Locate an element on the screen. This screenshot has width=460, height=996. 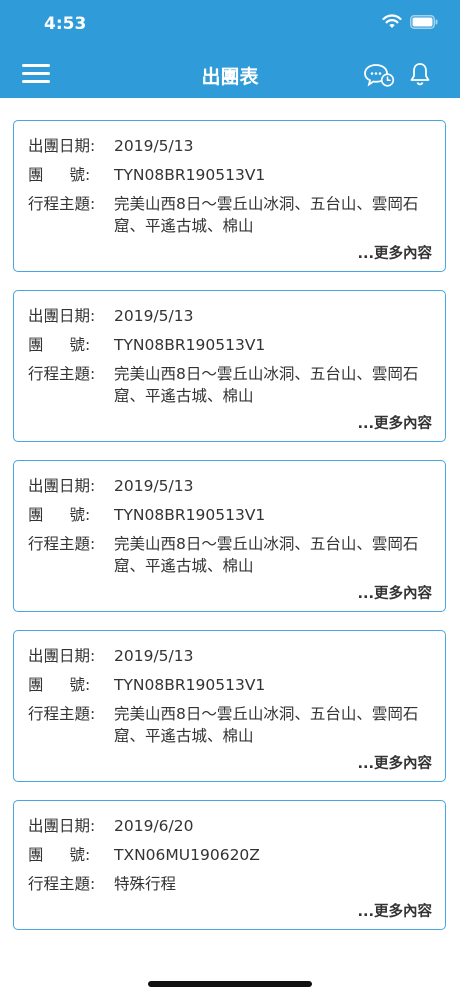
home-indicator is located at coordinates (230, 984).